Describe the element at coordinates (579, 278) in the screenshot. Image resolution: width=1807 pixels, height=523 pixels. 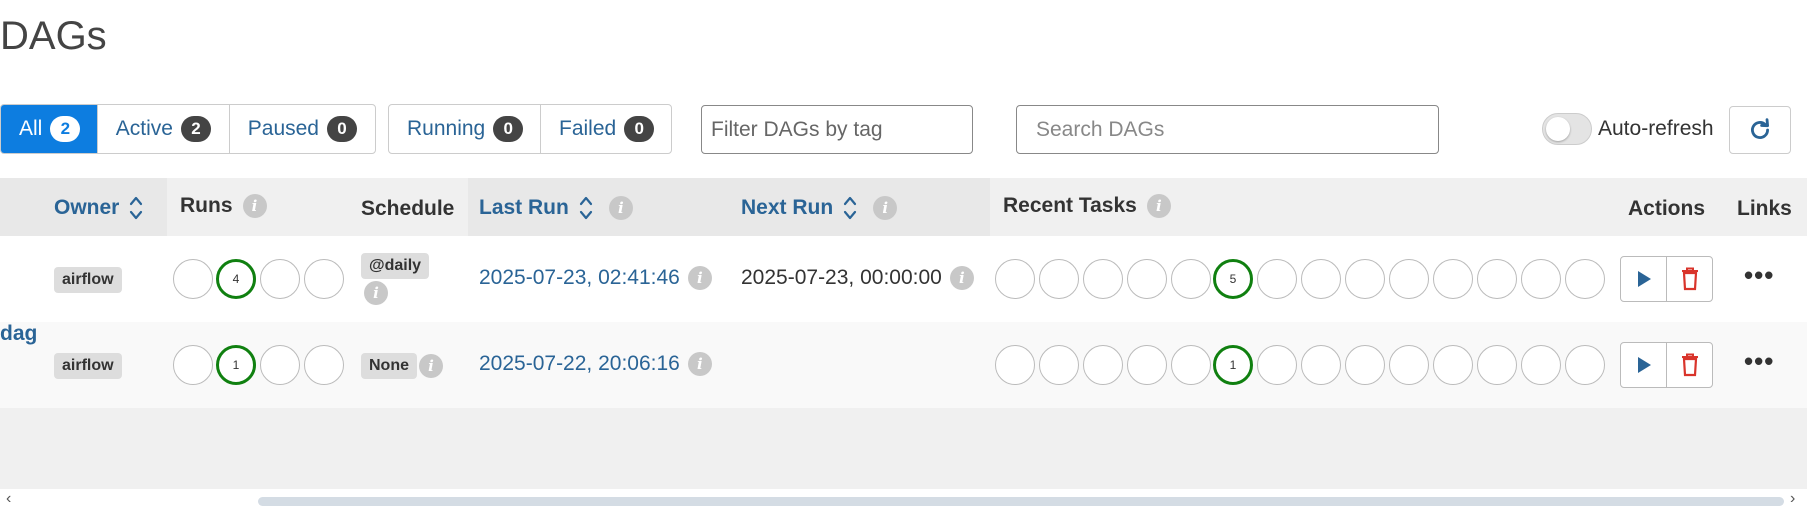
I see `last-run-link: 2025-07-23, 02:41:46` at that location.